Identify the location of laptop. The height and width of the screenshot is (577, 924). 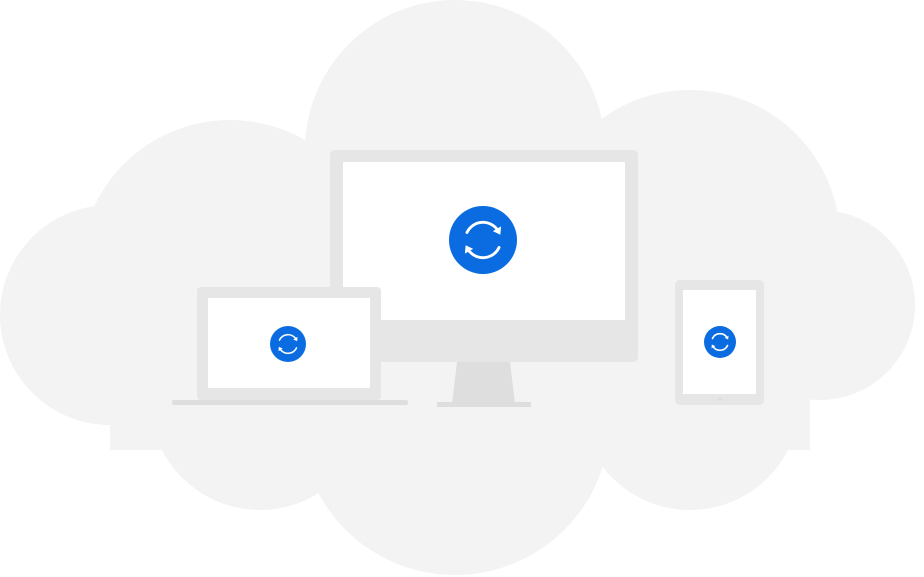
(290, 346).